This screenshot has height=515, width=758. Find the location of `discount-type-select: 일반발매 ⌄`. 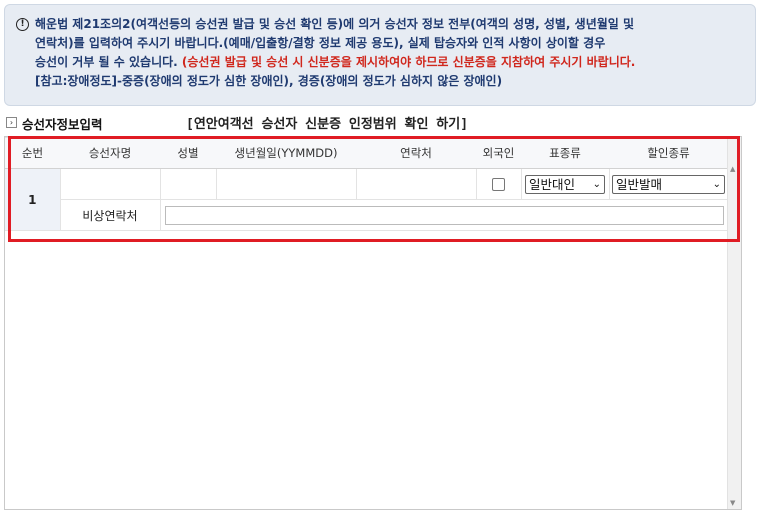

discount-type-select: 일반발매 ⌄ is located at coordinates (668, 184).